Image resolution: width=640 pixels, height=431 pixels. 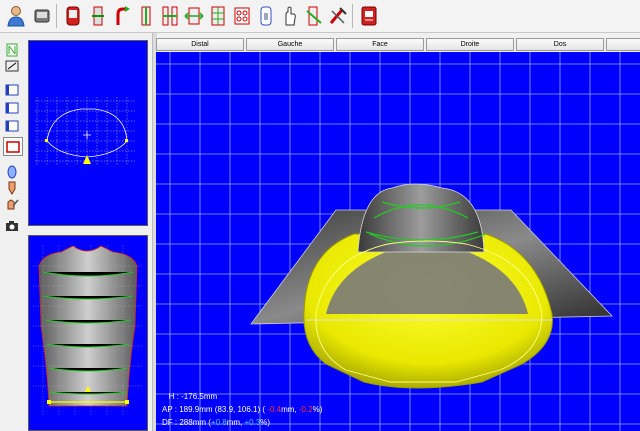 What do you see at coordinates (146, 15) in the screenshot?
I see `column-icon` at bounding box center [146, 15].